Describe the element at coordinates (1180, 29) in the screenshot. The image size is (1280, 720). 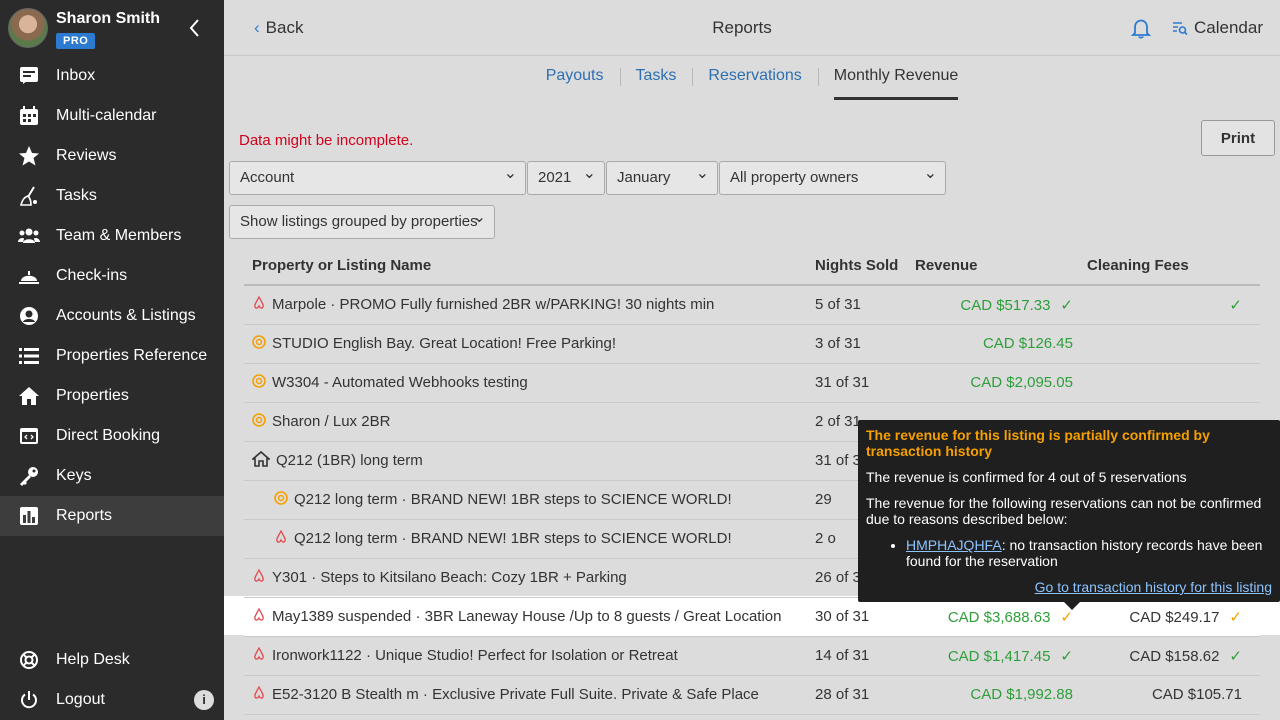
I see `calendar-search-icon` at that location.